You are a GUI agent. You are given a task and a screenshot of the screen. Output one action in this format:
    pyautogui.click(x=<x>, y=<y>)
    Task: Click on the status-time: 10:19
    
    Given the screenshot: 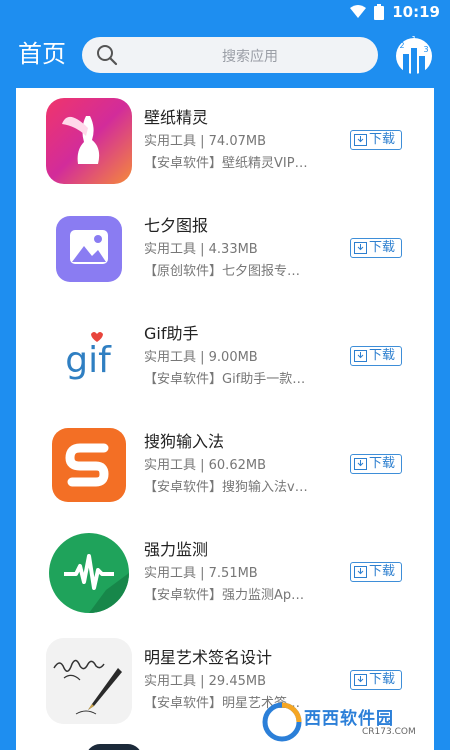 What is the action you would take?
    pyautogui.click(x=416, y=12)
    